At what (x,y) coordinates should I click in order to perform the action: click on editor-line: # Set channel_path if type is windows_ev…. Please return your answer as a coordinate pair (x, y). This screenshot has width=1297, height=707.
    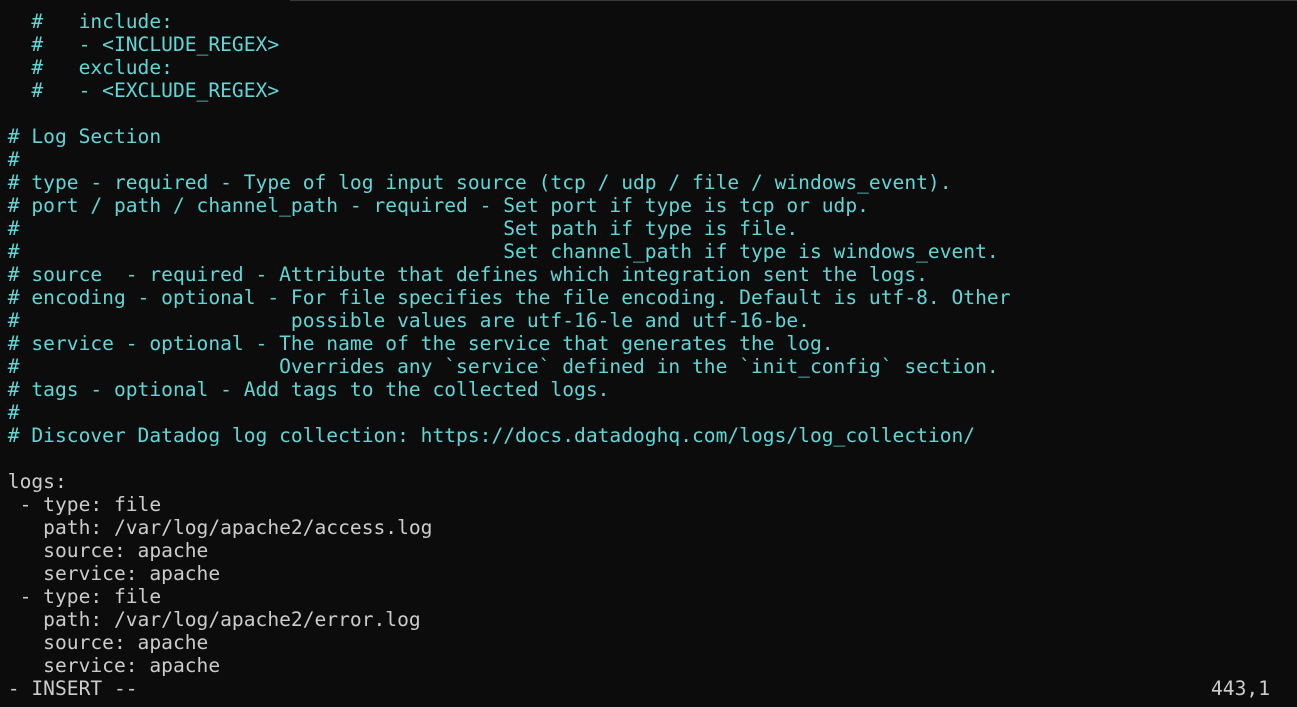
    Looking at the image, I should click on (505, 251).